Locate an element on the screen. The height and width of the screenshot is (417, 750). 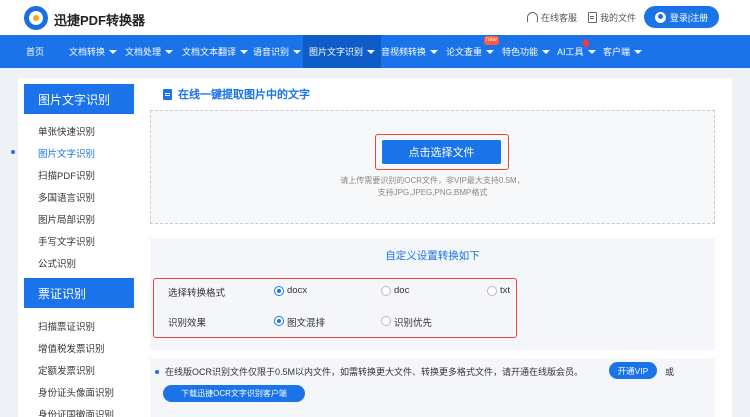
nav-av-convert-label: 音视频转换 is located at coordinates (404, 52).